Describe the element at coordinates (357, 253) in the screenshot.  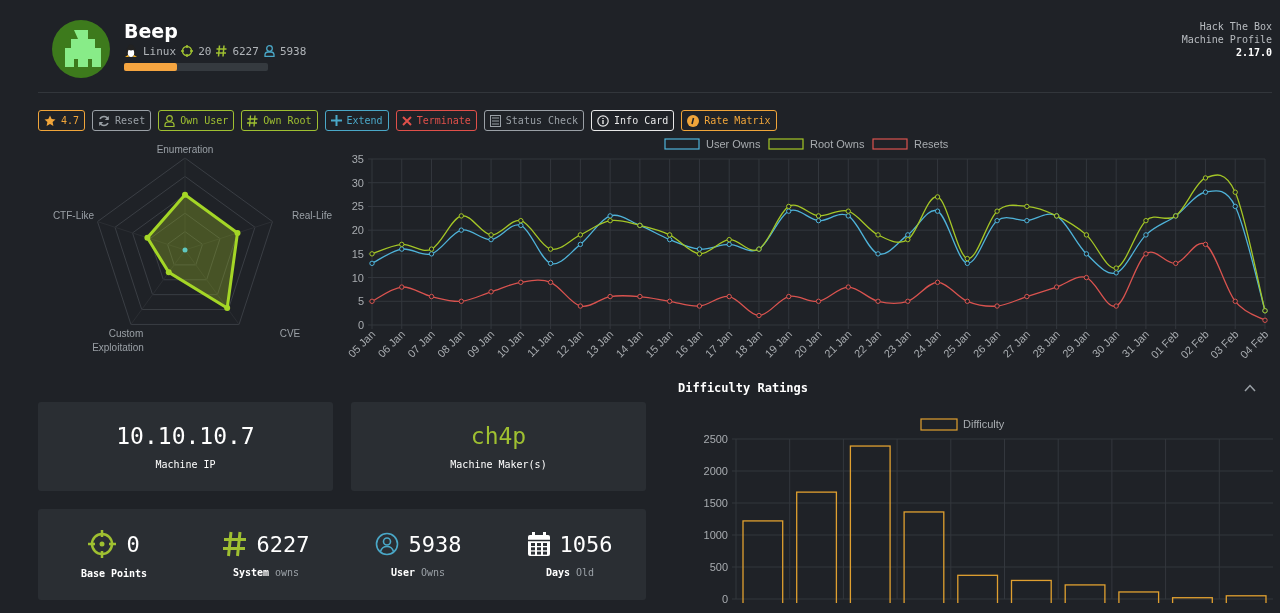
I see `y-axis-label: 15` at that location.